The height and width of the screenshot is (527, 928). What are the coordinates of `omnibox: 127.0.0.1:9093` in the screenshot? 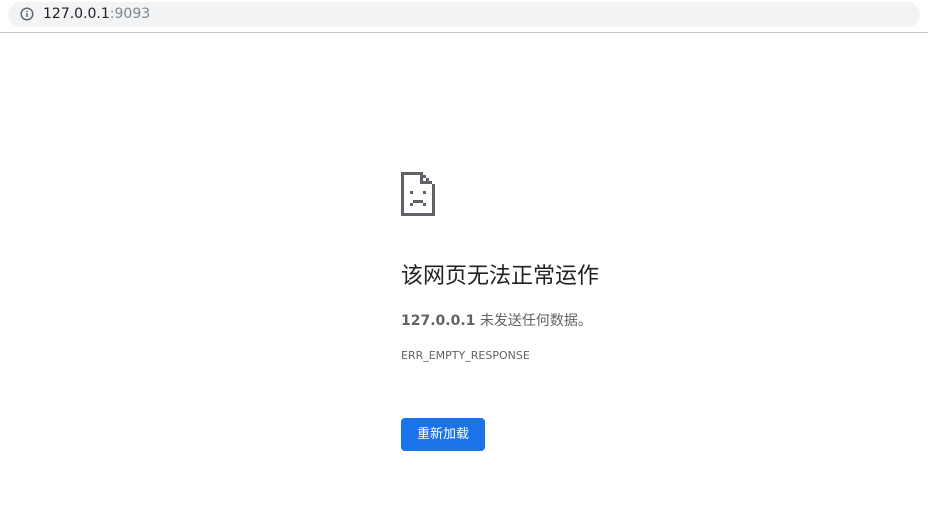 It's located at (464, 14).